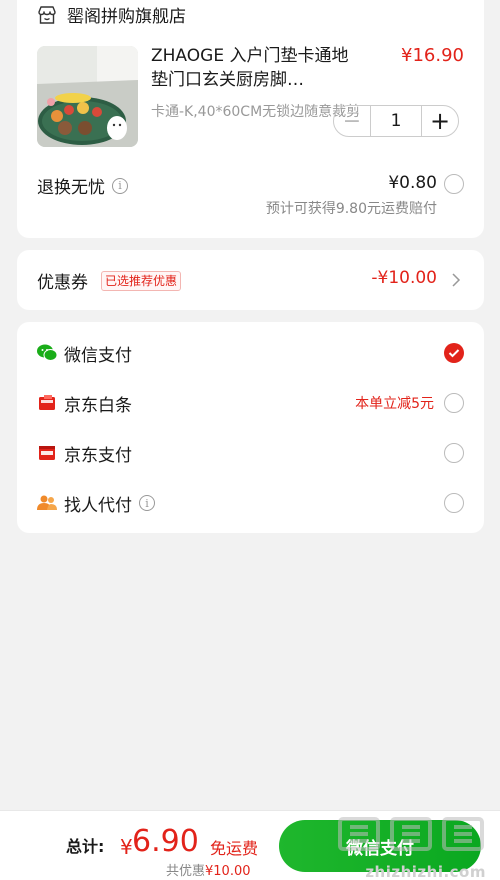 The image size is (500, 880). What do you see at coordinates (250, 503) in the screenshot?
I see `payment-option-proxy-pay: 找人代付 i` at bounding box center [250, 503].